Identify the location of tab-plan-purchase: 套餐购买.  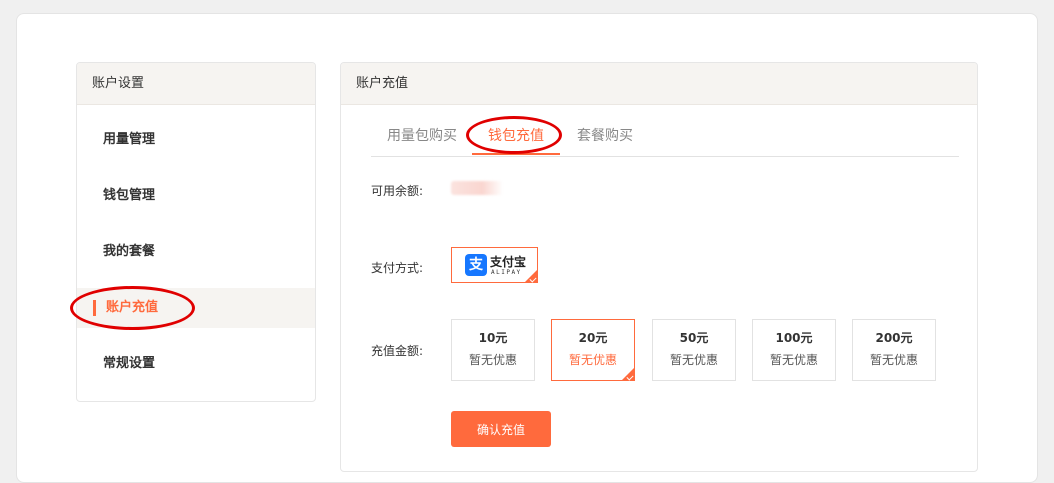
(605, 139).